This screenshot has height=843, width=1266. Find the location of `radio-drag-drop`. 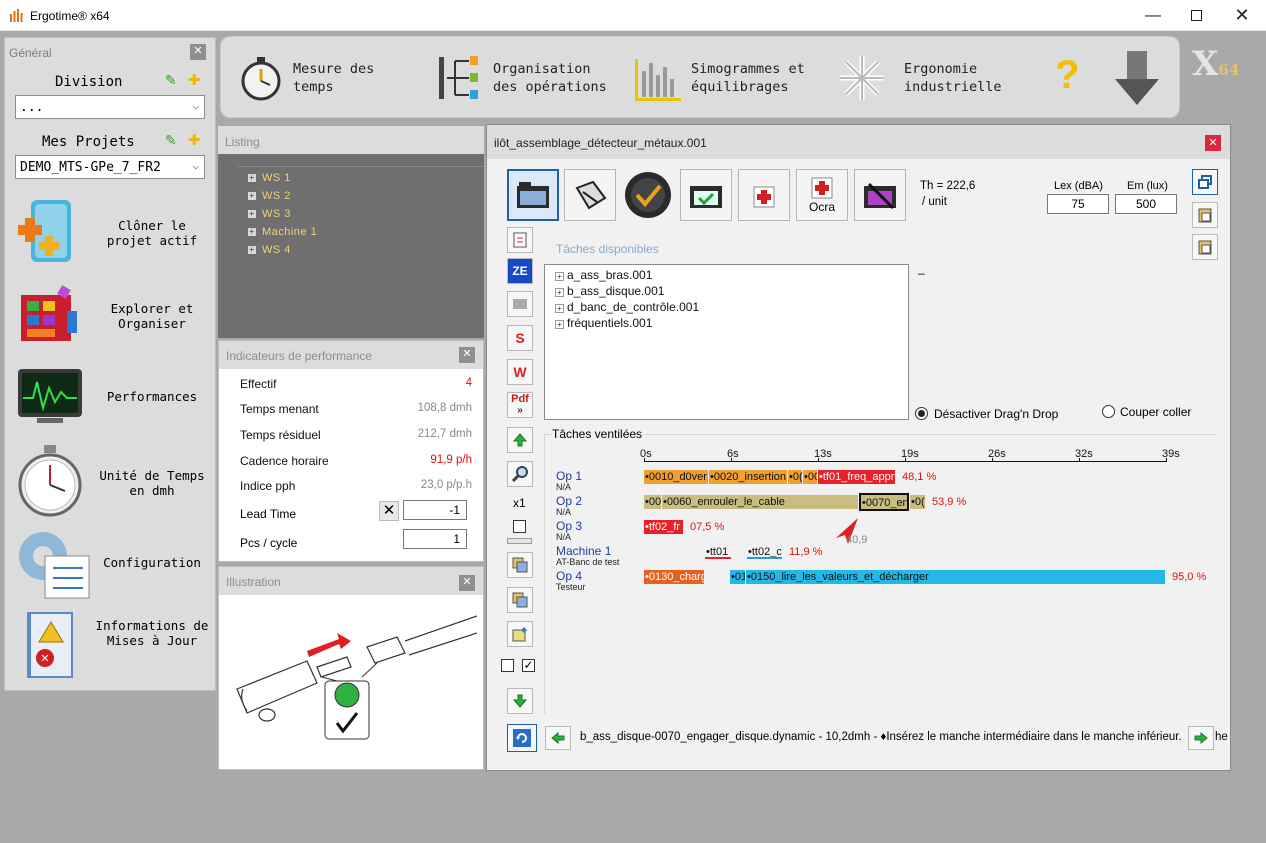

radio-drag-drop is located at coordinates (921, 413).